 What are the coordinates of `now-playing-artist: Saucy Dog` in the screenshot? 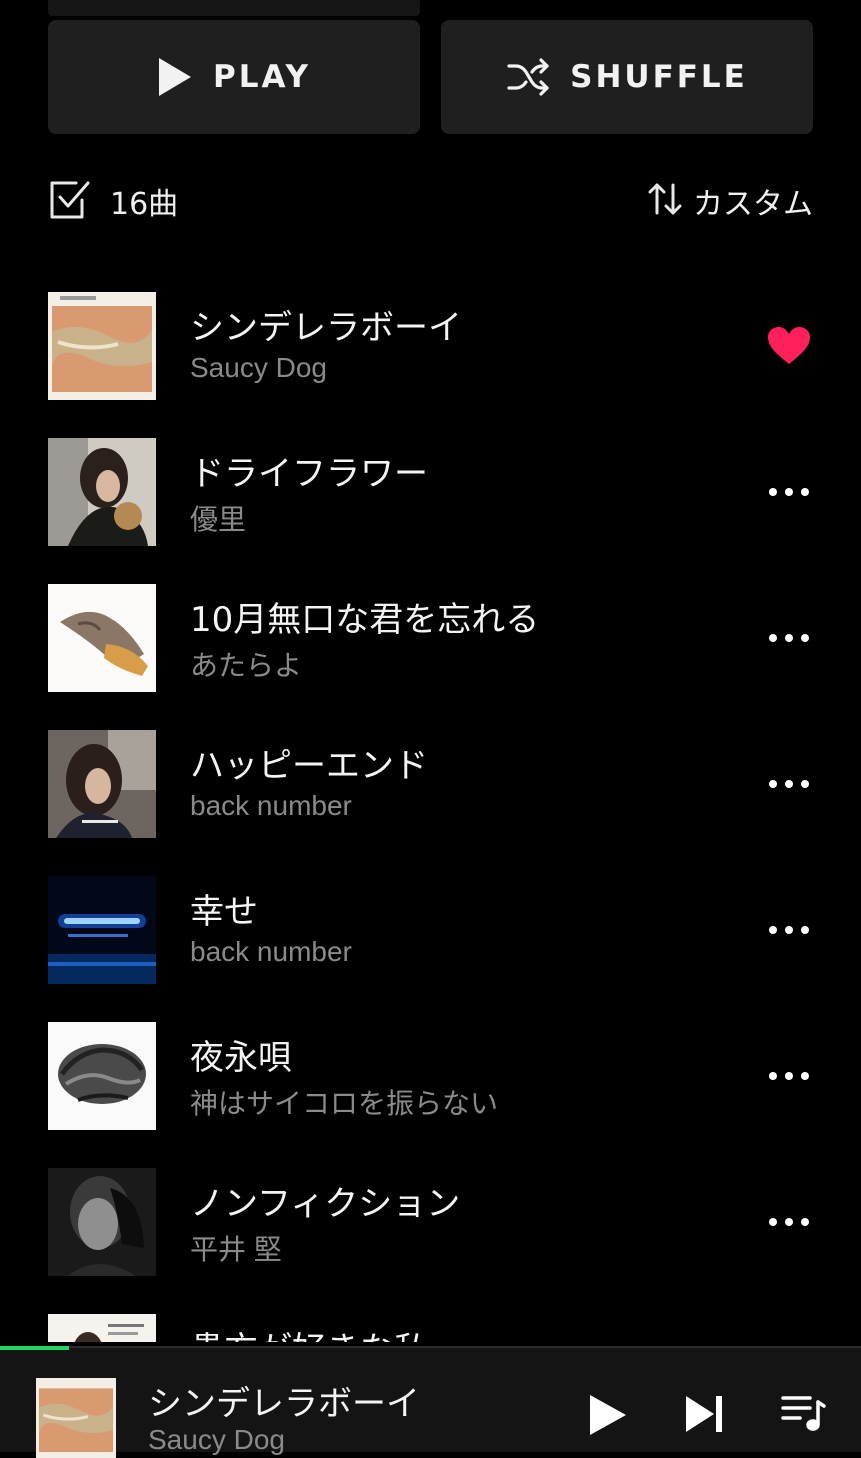 It's located at (216, 1439).